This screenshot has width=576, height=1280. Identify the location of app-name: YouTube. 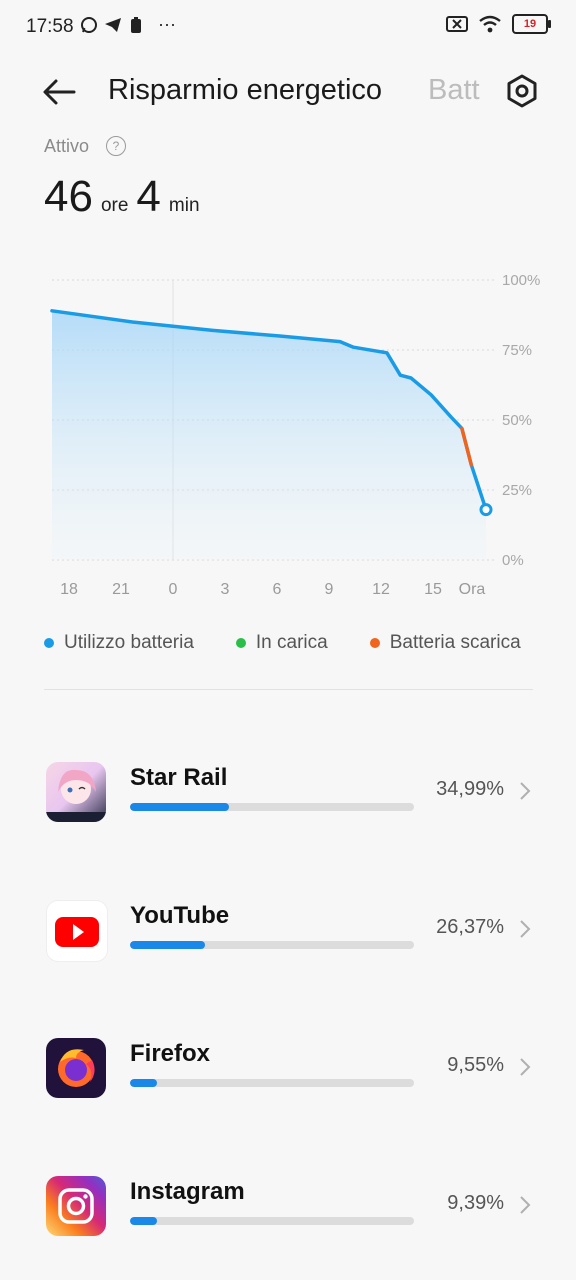
(180, 915).